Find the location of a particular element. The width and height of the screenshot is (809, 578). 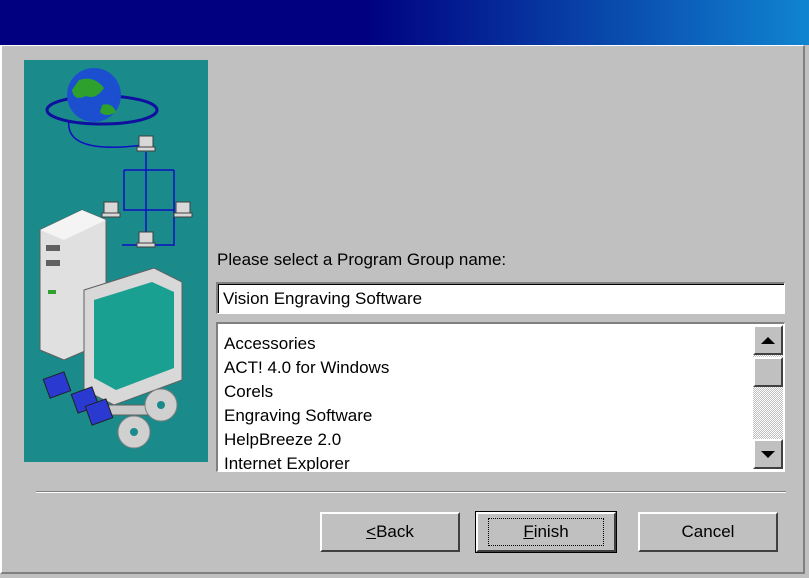

finish-button: Finish is located at coordinates (546, 532).